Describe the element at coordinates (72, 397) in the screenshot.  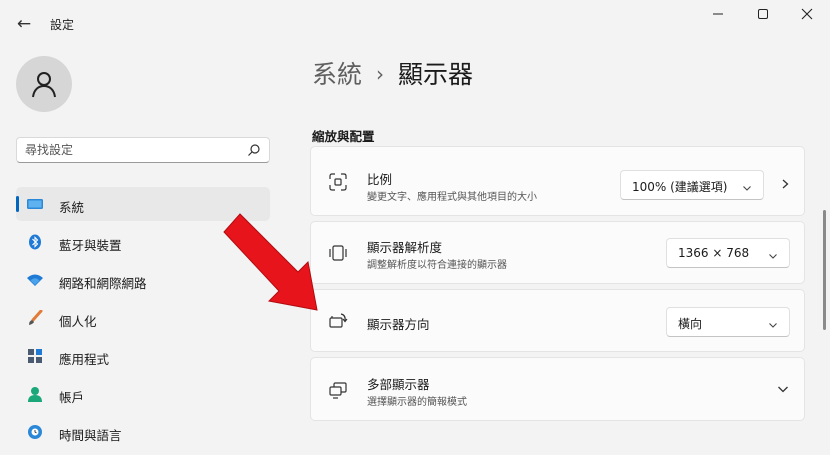
I see `sidebar-item-label: 帳戶` at that location.